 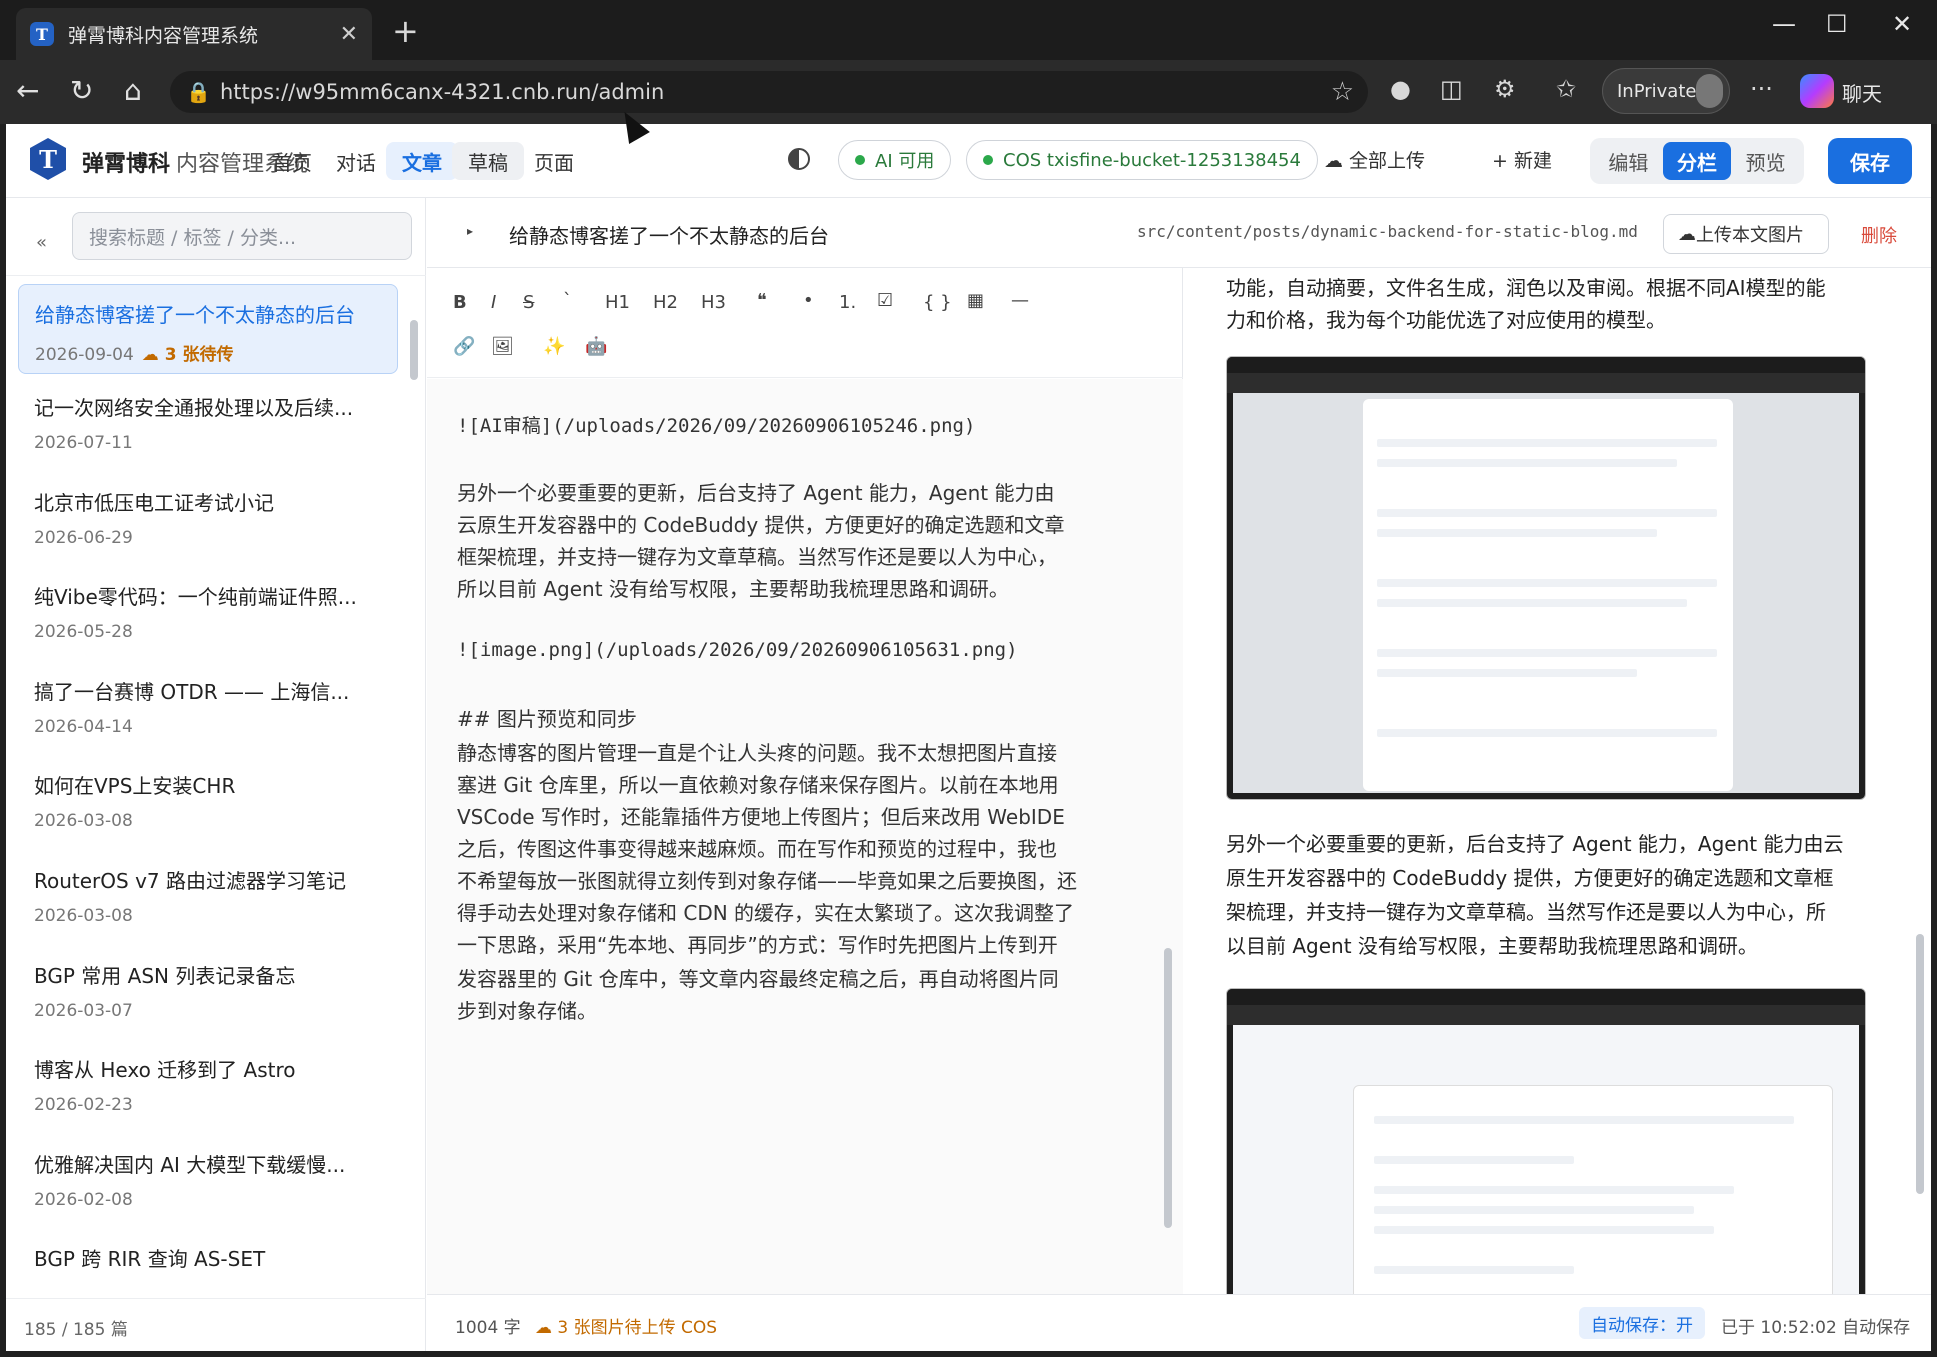 I want to click on collapse-sidebar-icon: «, so click(x=41, y=242).